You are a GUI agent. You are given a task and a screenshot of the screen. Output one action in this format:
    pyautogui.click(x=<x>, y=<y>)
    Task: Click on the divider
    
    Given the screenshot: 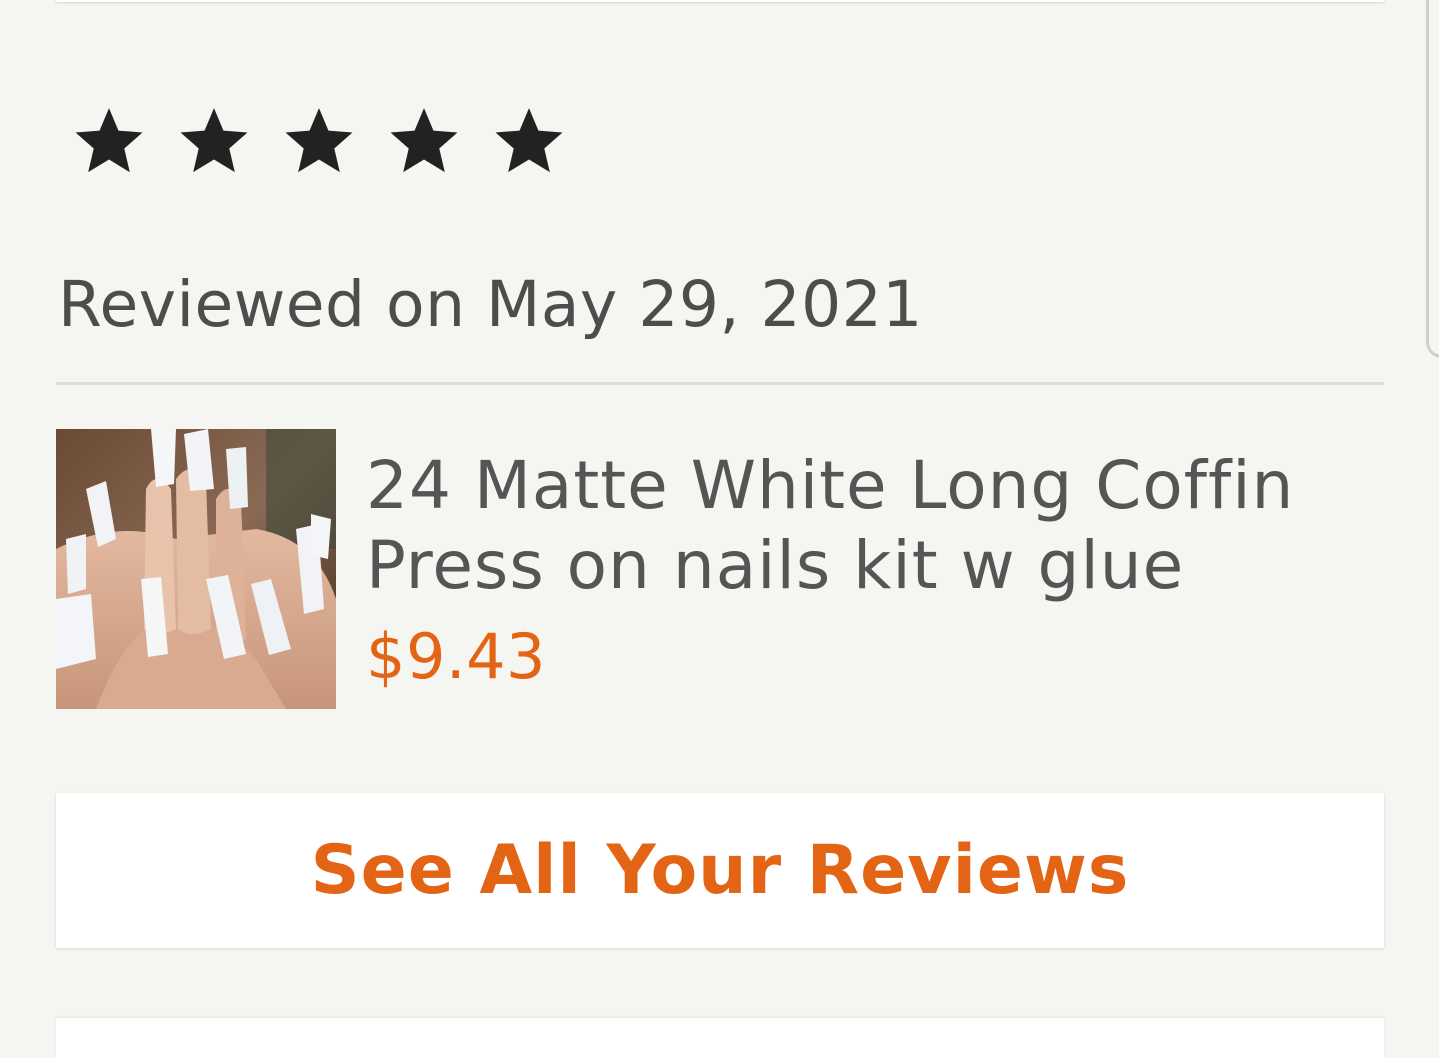 What is the action you would take?
    pyautogui.click(x=720, y=383)
    